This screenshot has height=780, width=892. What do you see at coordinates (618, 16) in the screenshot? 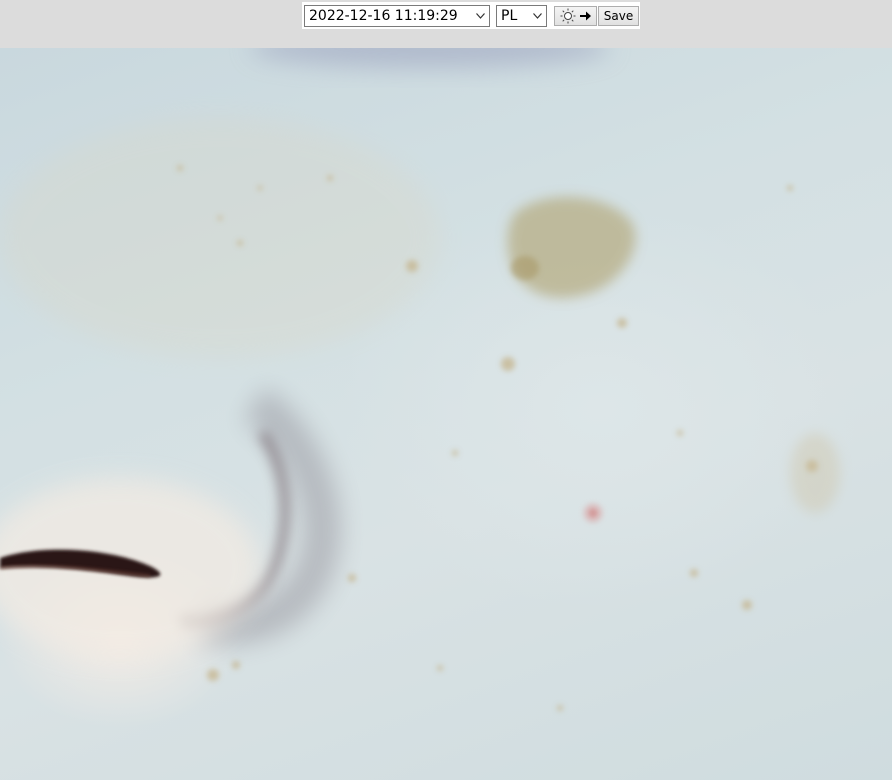
I see `save-button: Save` at bounding box center [618, 16].